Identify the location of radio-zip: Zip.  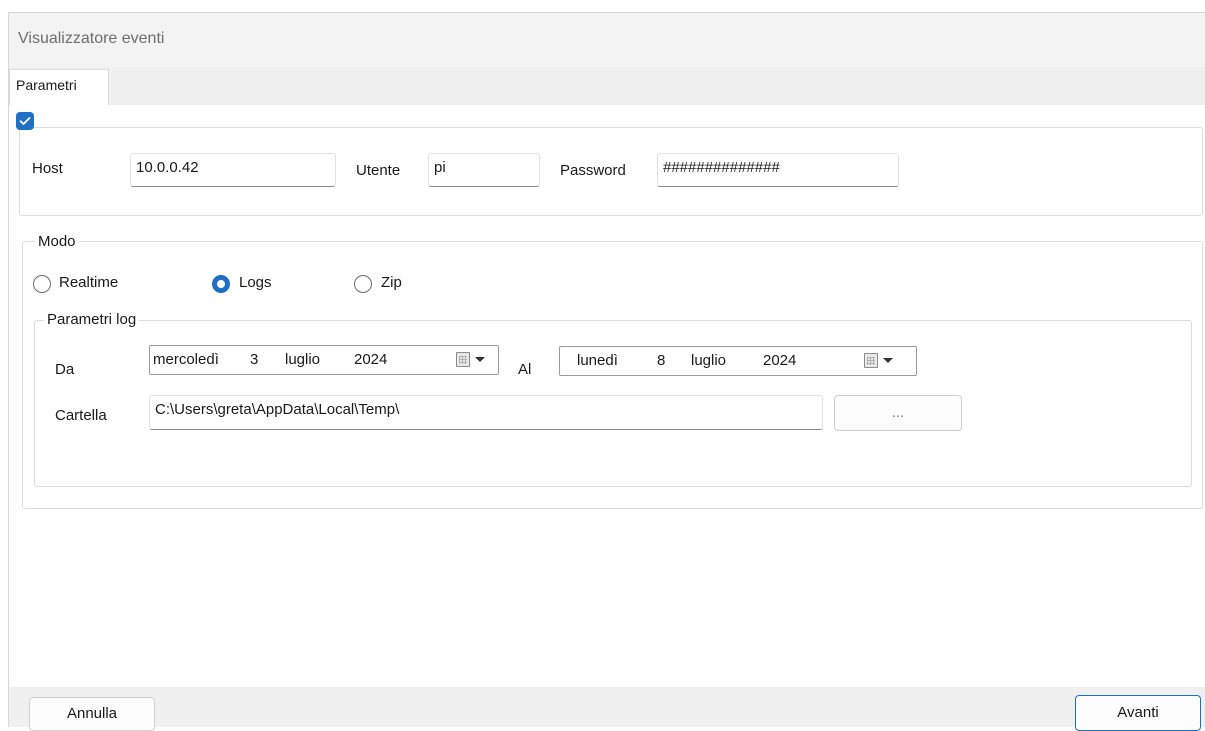
(394, 284).